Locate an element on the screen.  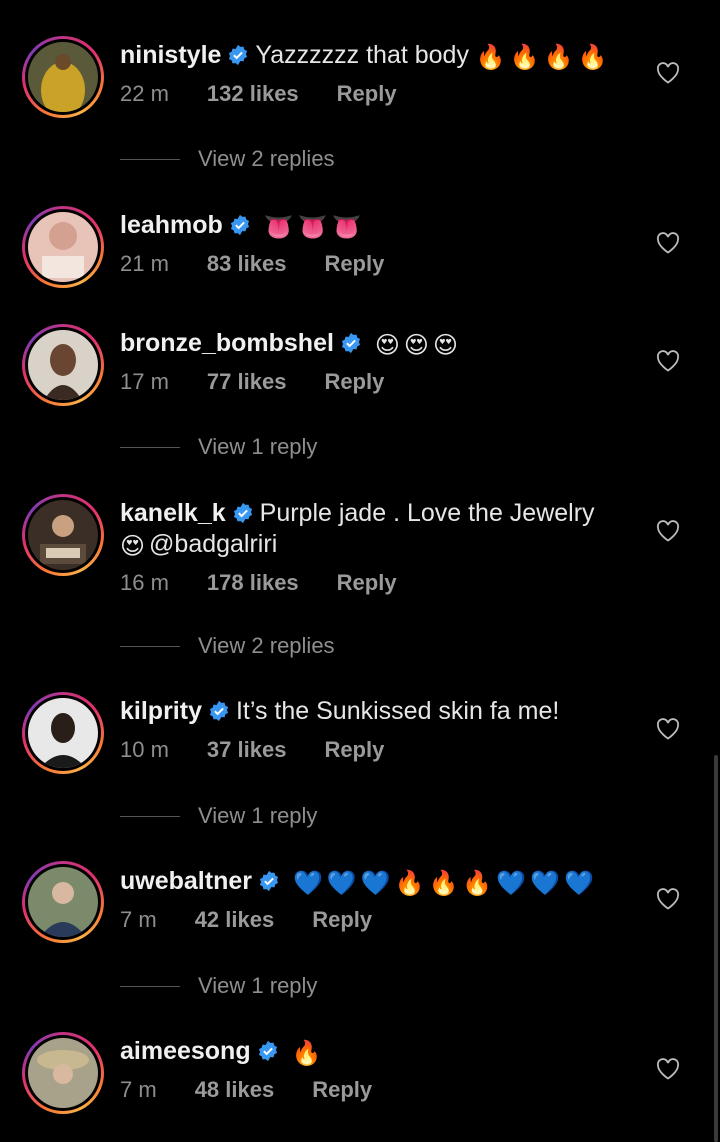
likes-count: 178 likes is located at coordinates (253, 582).